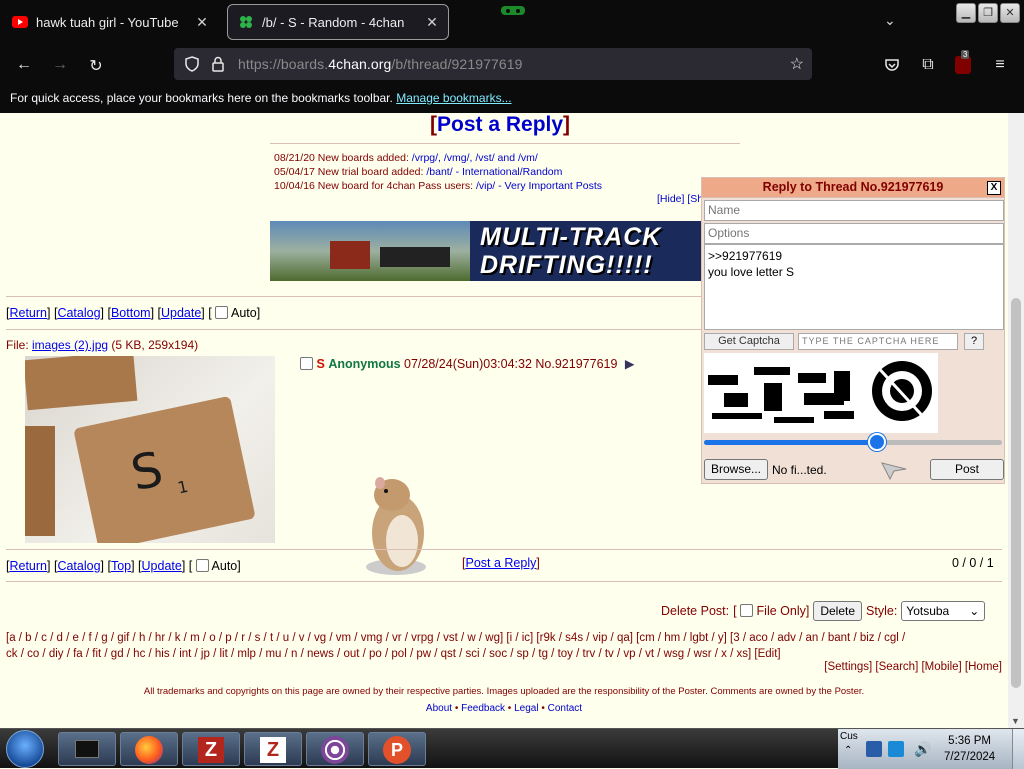 This screenshot has height=769, width=1024. Describe the element at coordinates (749, 341) in the screenshot. I see `get-captcha-button: Get Captcha` at that location.